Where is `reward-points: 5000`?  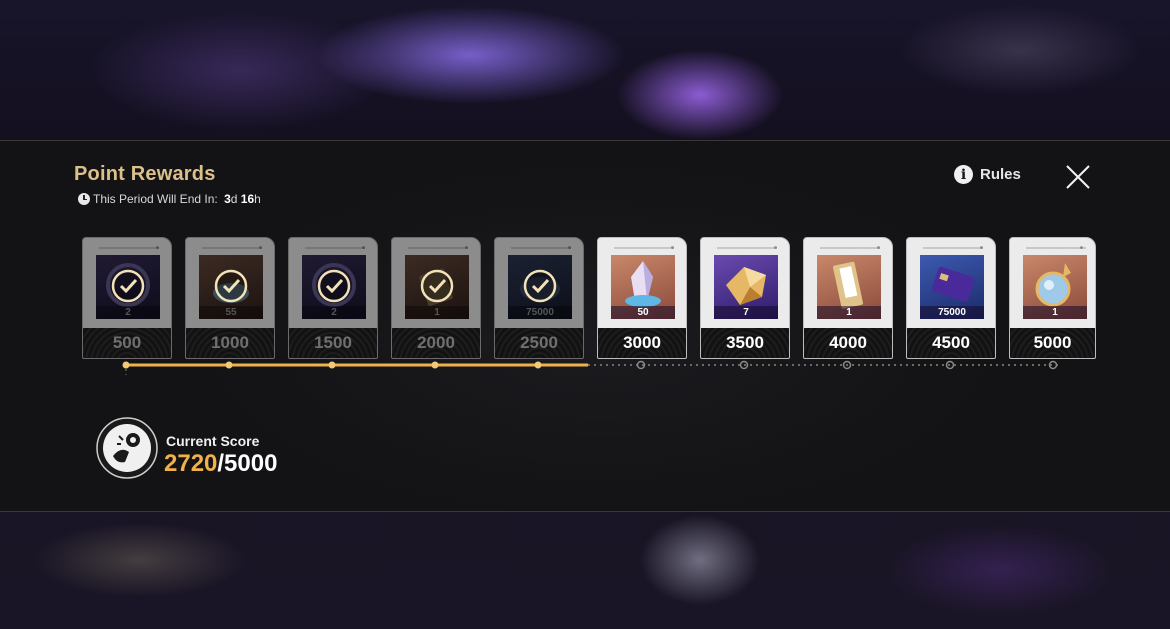
reward-points: 5000 is located at coordinates (1052, 343).